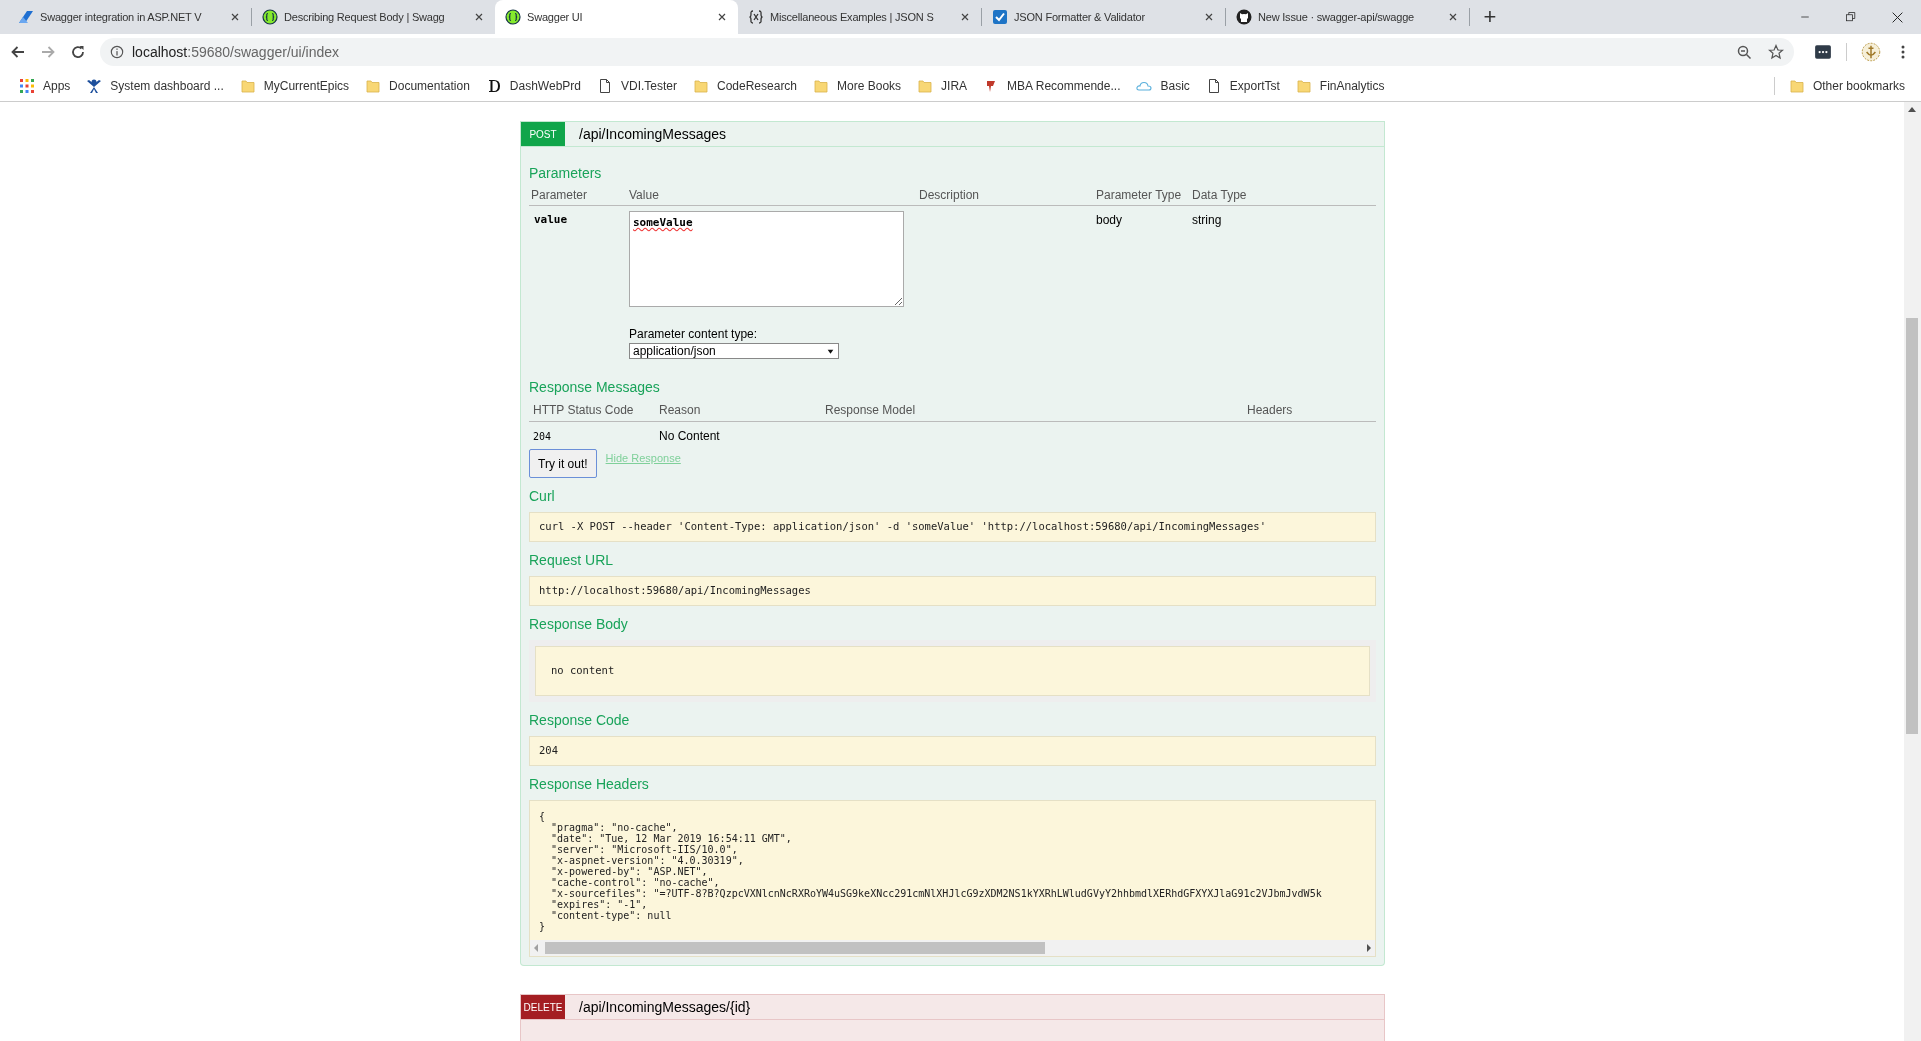  I want to click on column-header: Description, so click(950, 195).